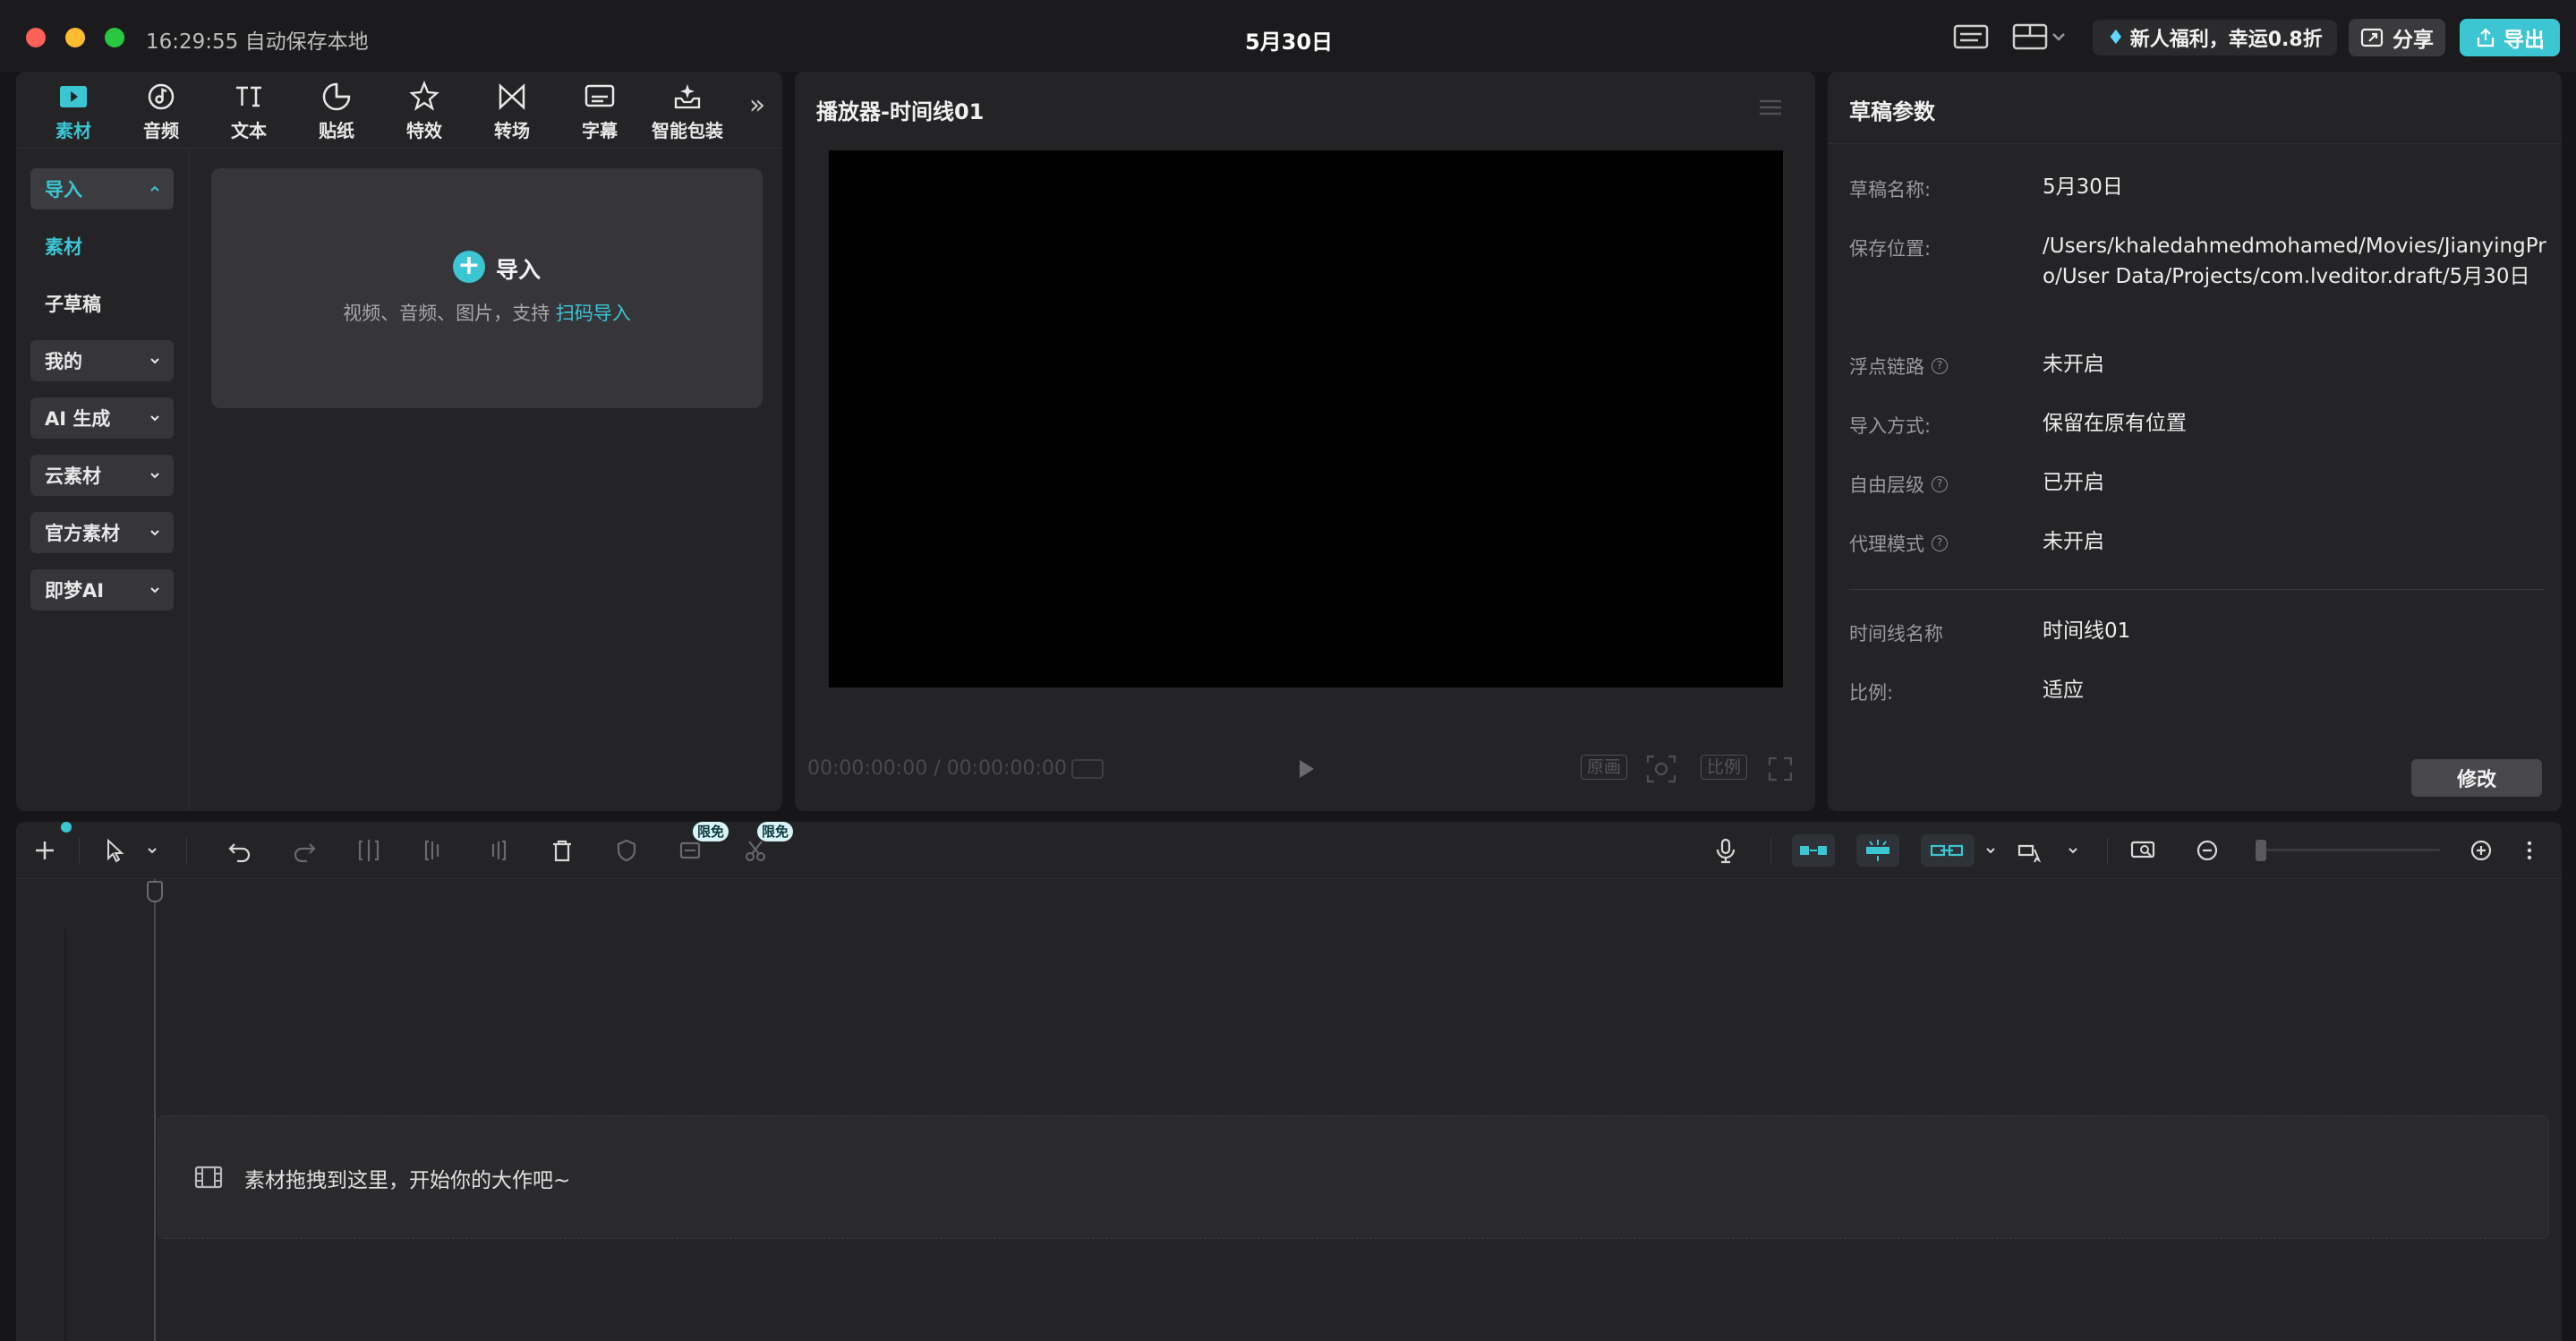 The width and height of the screenshot is (2576, 1341). Describe the element at coordinates (1726, 851) in the screenshot. I see `microphone-icon` at that location.